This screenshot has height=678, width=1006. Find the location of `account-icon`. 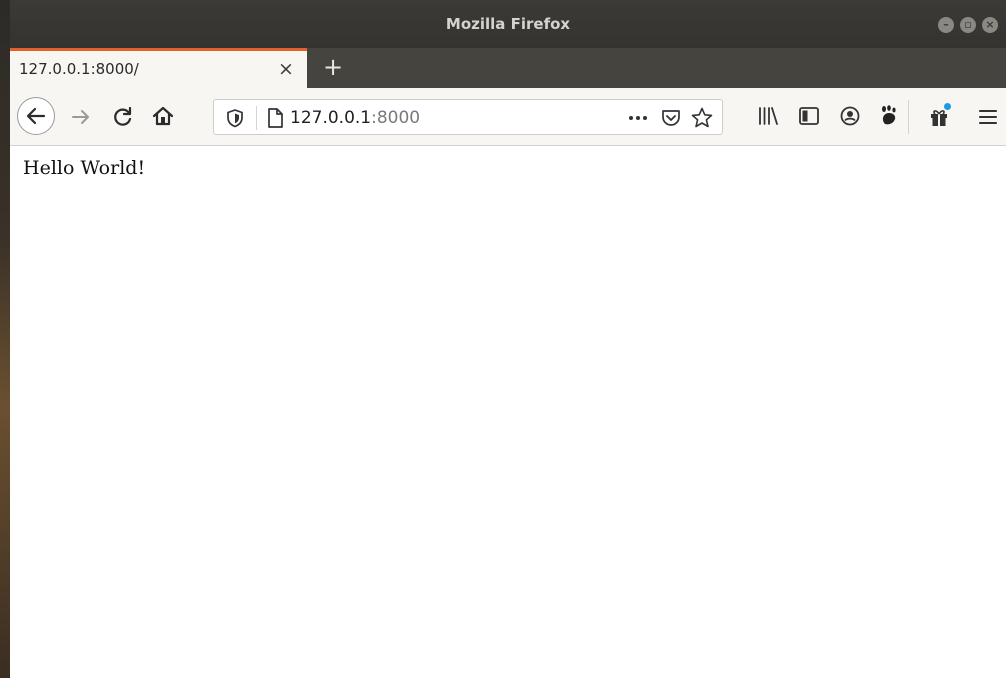

account-icon is located at coordinates (850, 116).